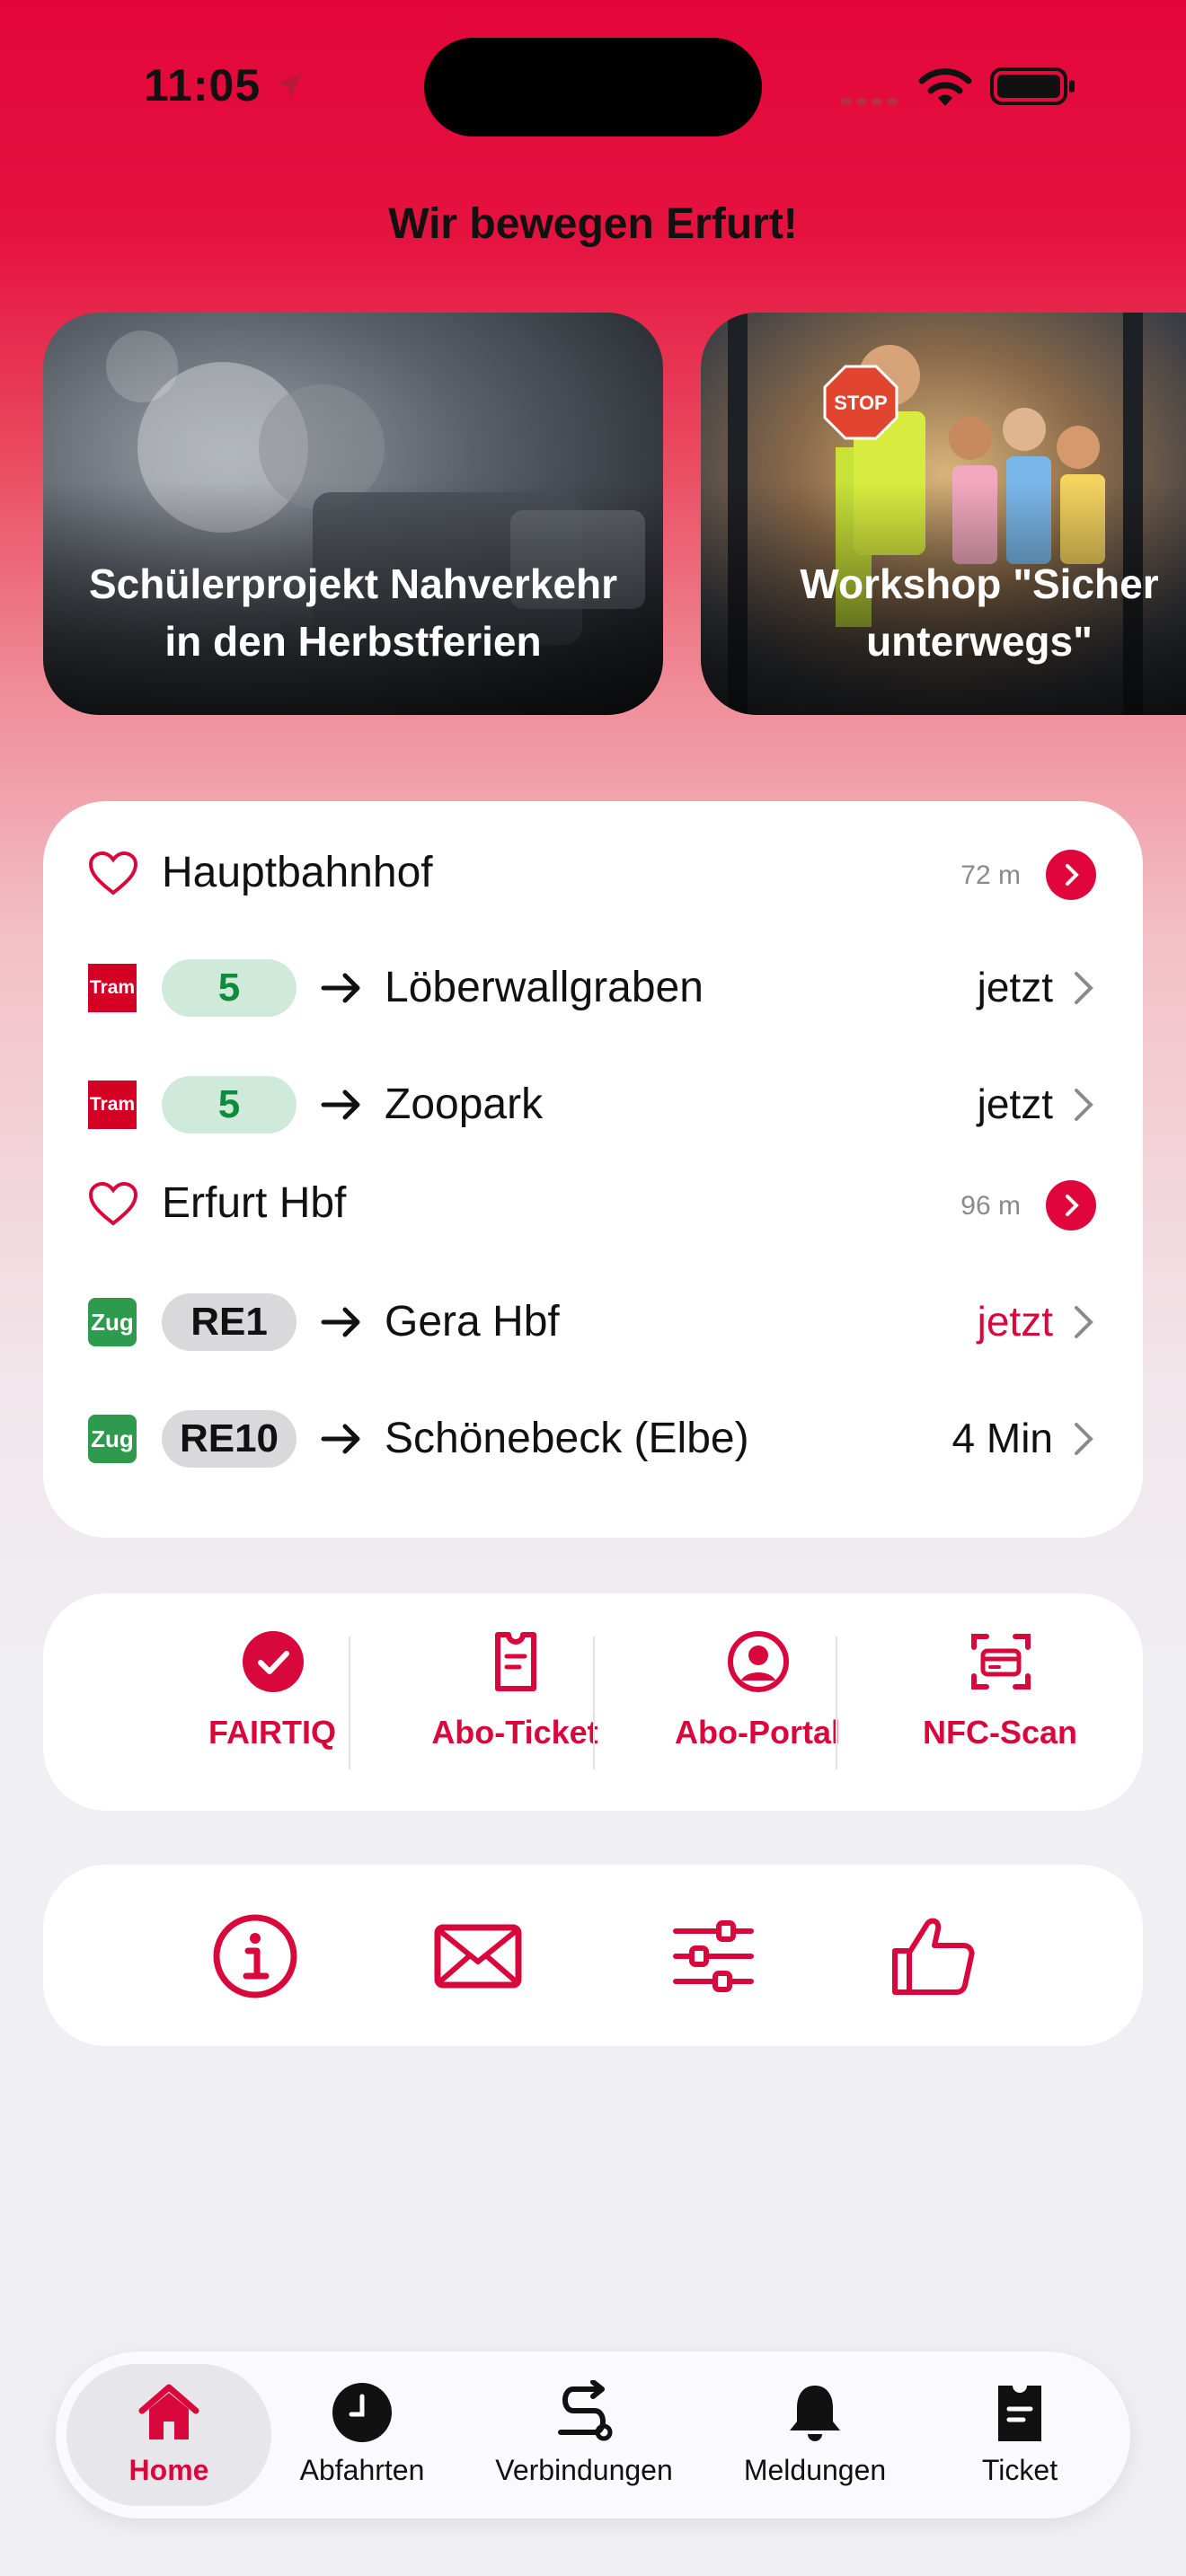 The width and height of the screenshot is (1186, 2576). What do you see at coordinates (757, 1705) in the screenshot?
I see `abo-portal-button: Abo-Portal` at bounding box center [757, 1705].